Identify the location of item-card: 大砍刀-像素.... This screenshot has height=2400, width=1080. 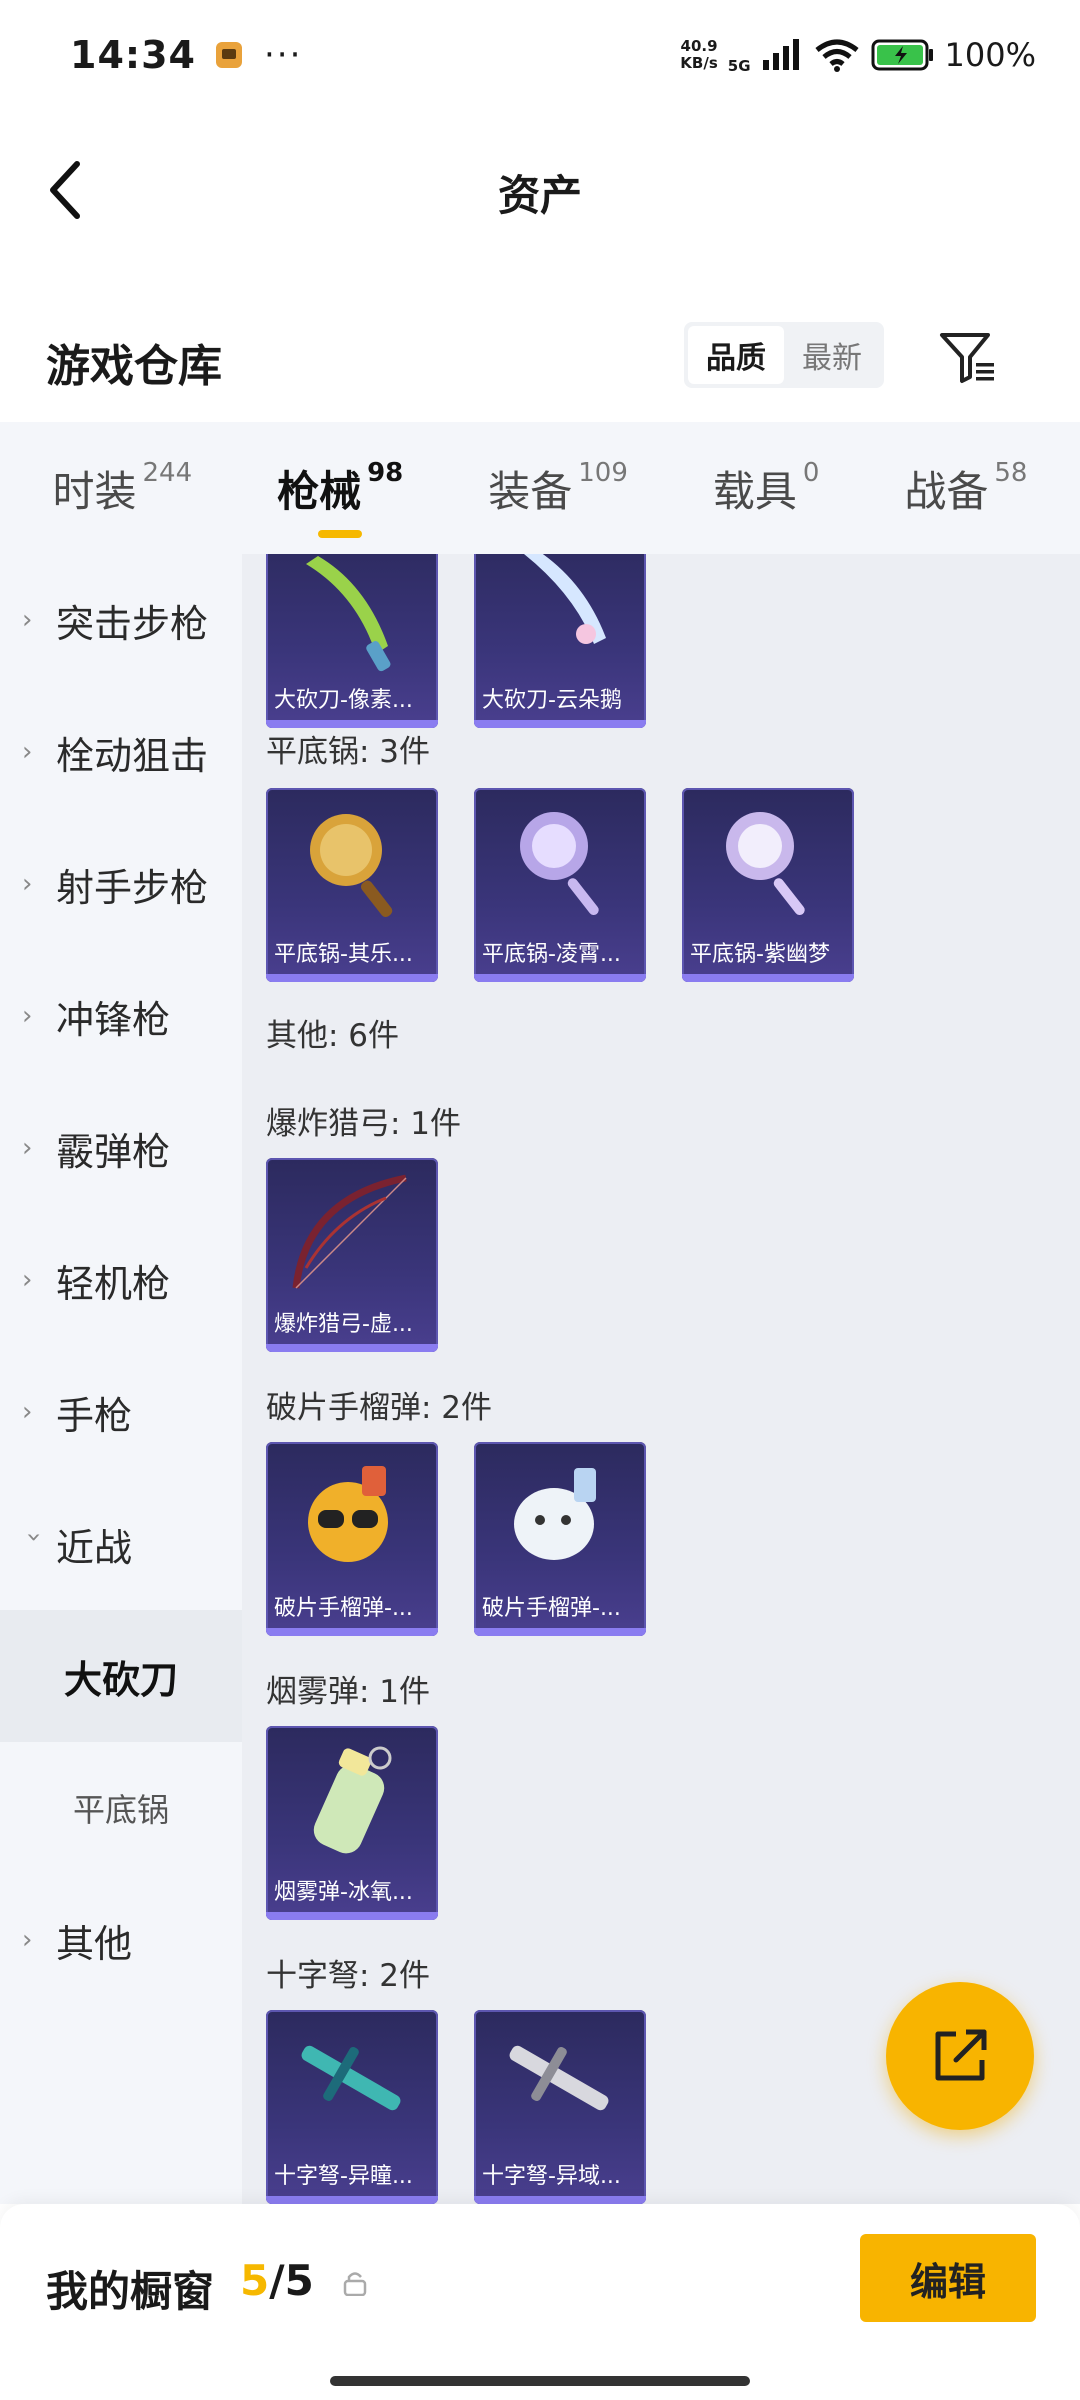
(352, 641).